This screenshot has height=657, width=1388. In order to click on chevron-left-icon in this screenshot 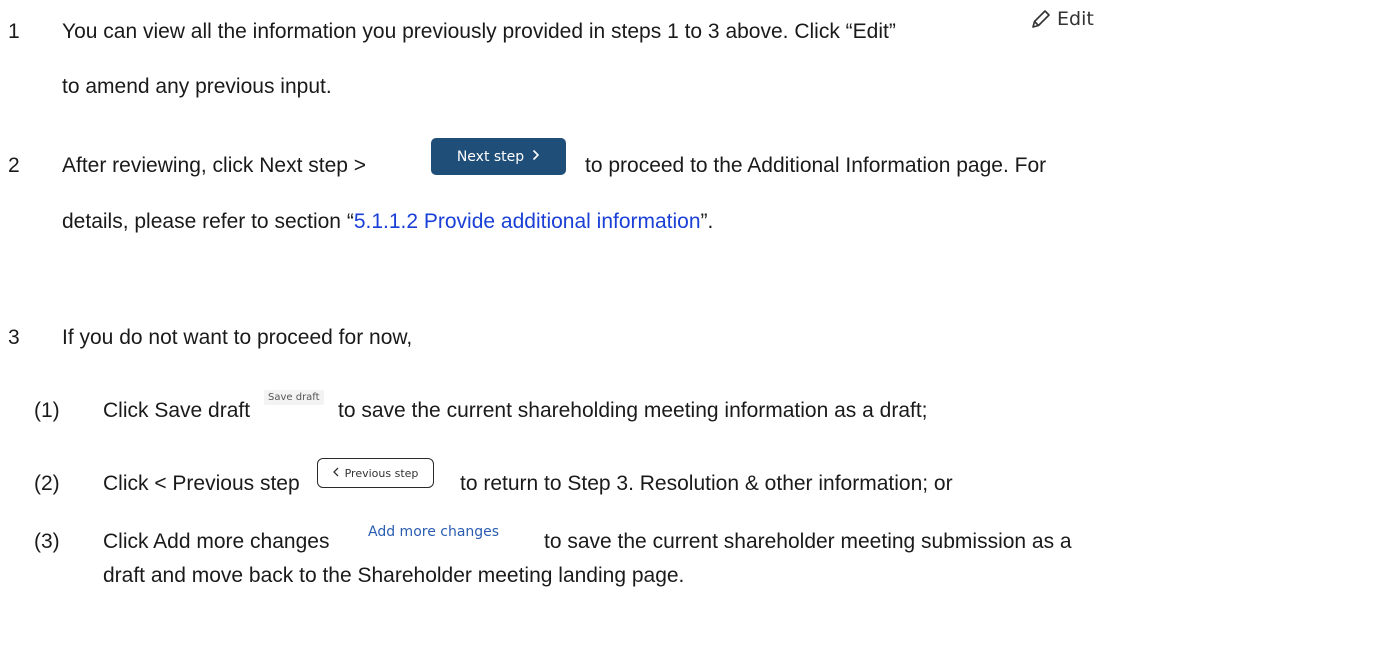, I will do `click(335, 473)`.